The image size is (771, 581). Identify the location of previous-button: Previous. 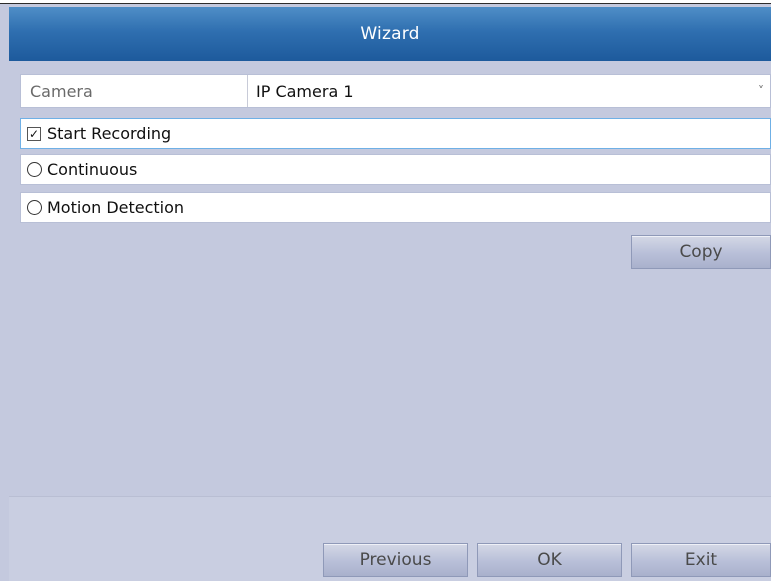
(395, 560).